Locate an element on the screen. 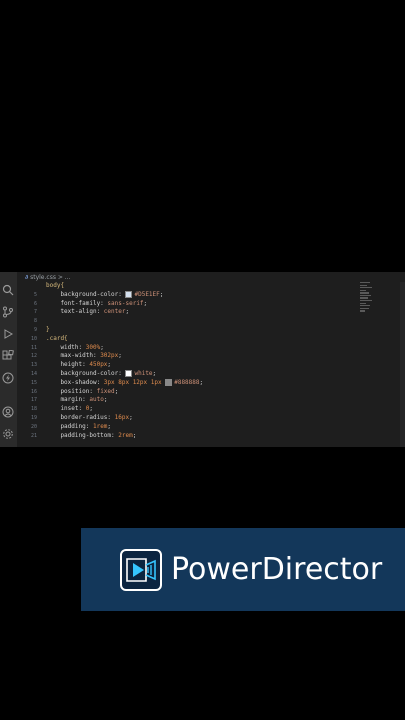 The height and width of the screenshot is (720, 405). code-token: .card{ is located at coordinates (57, 338).